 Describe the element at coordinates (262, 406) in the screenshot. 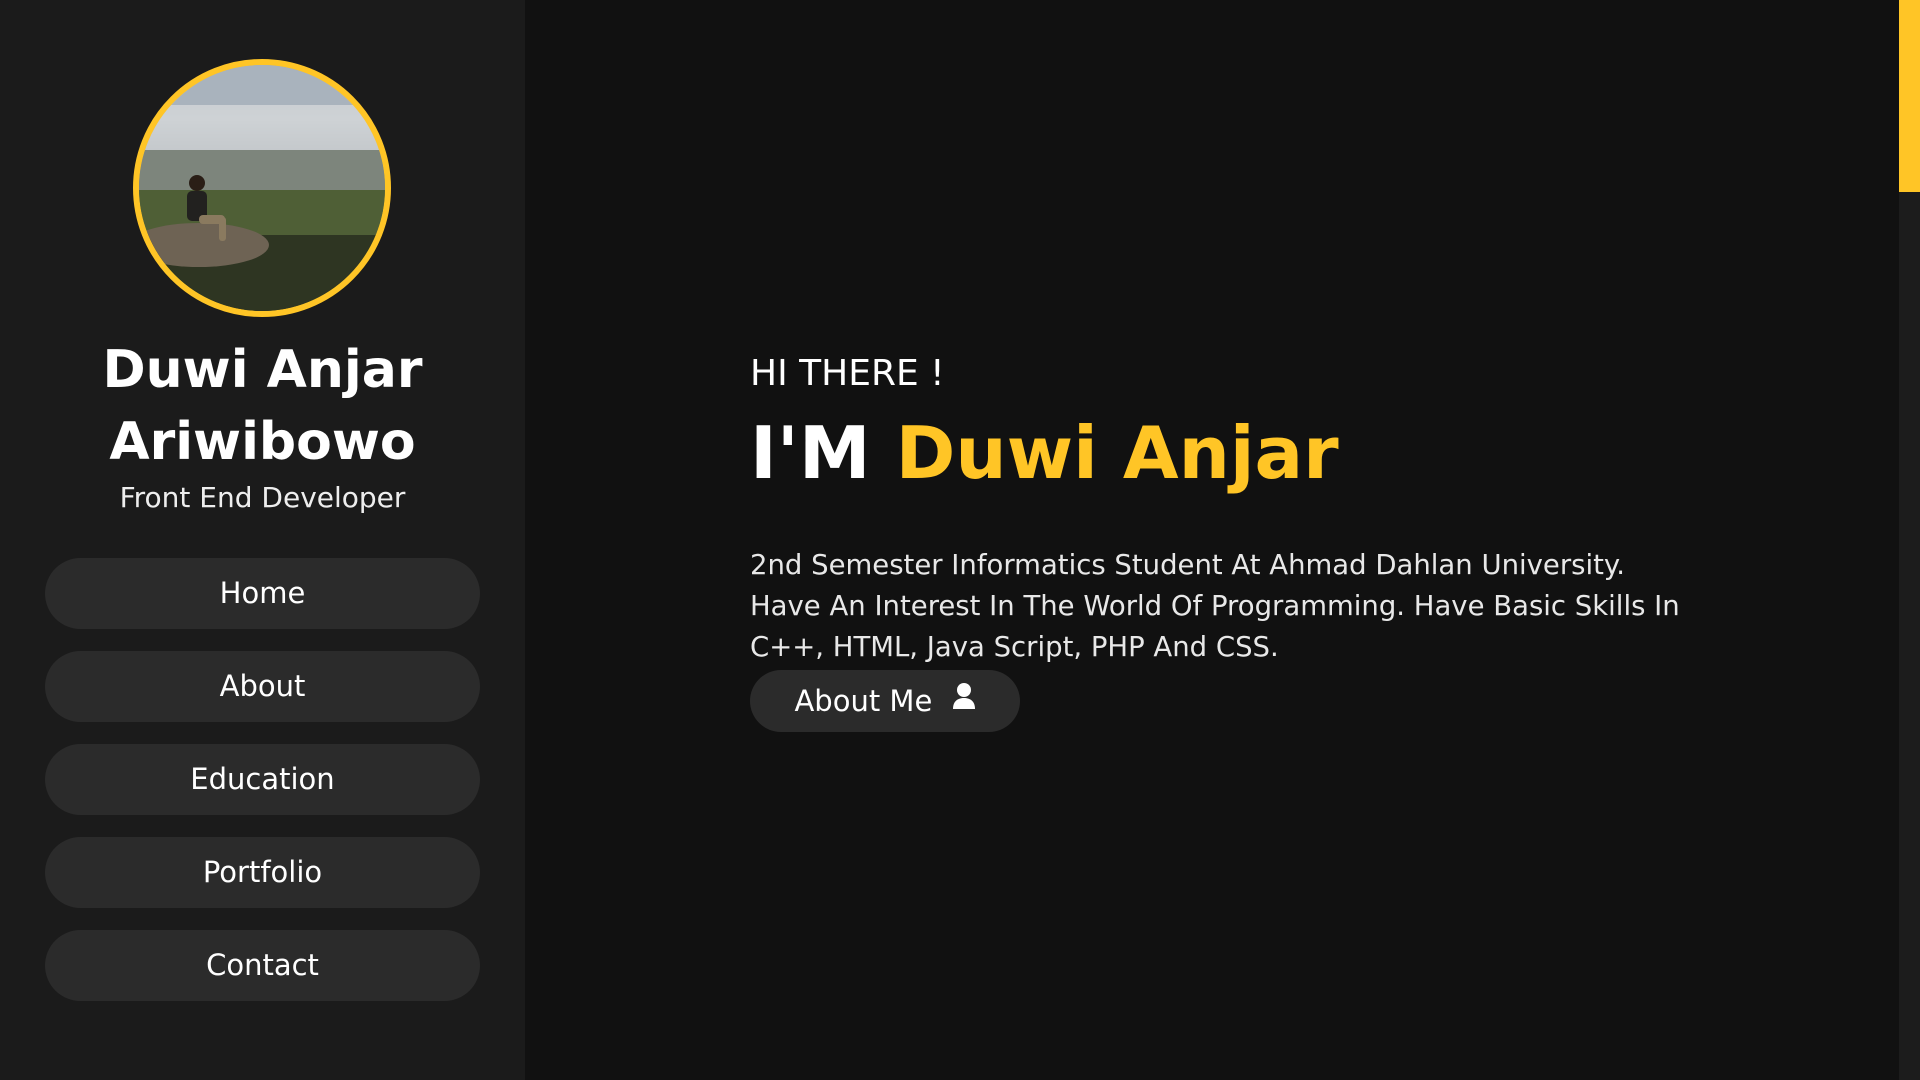

I see `profile-name: Duwi Anjar Ariwibowo` at that location.